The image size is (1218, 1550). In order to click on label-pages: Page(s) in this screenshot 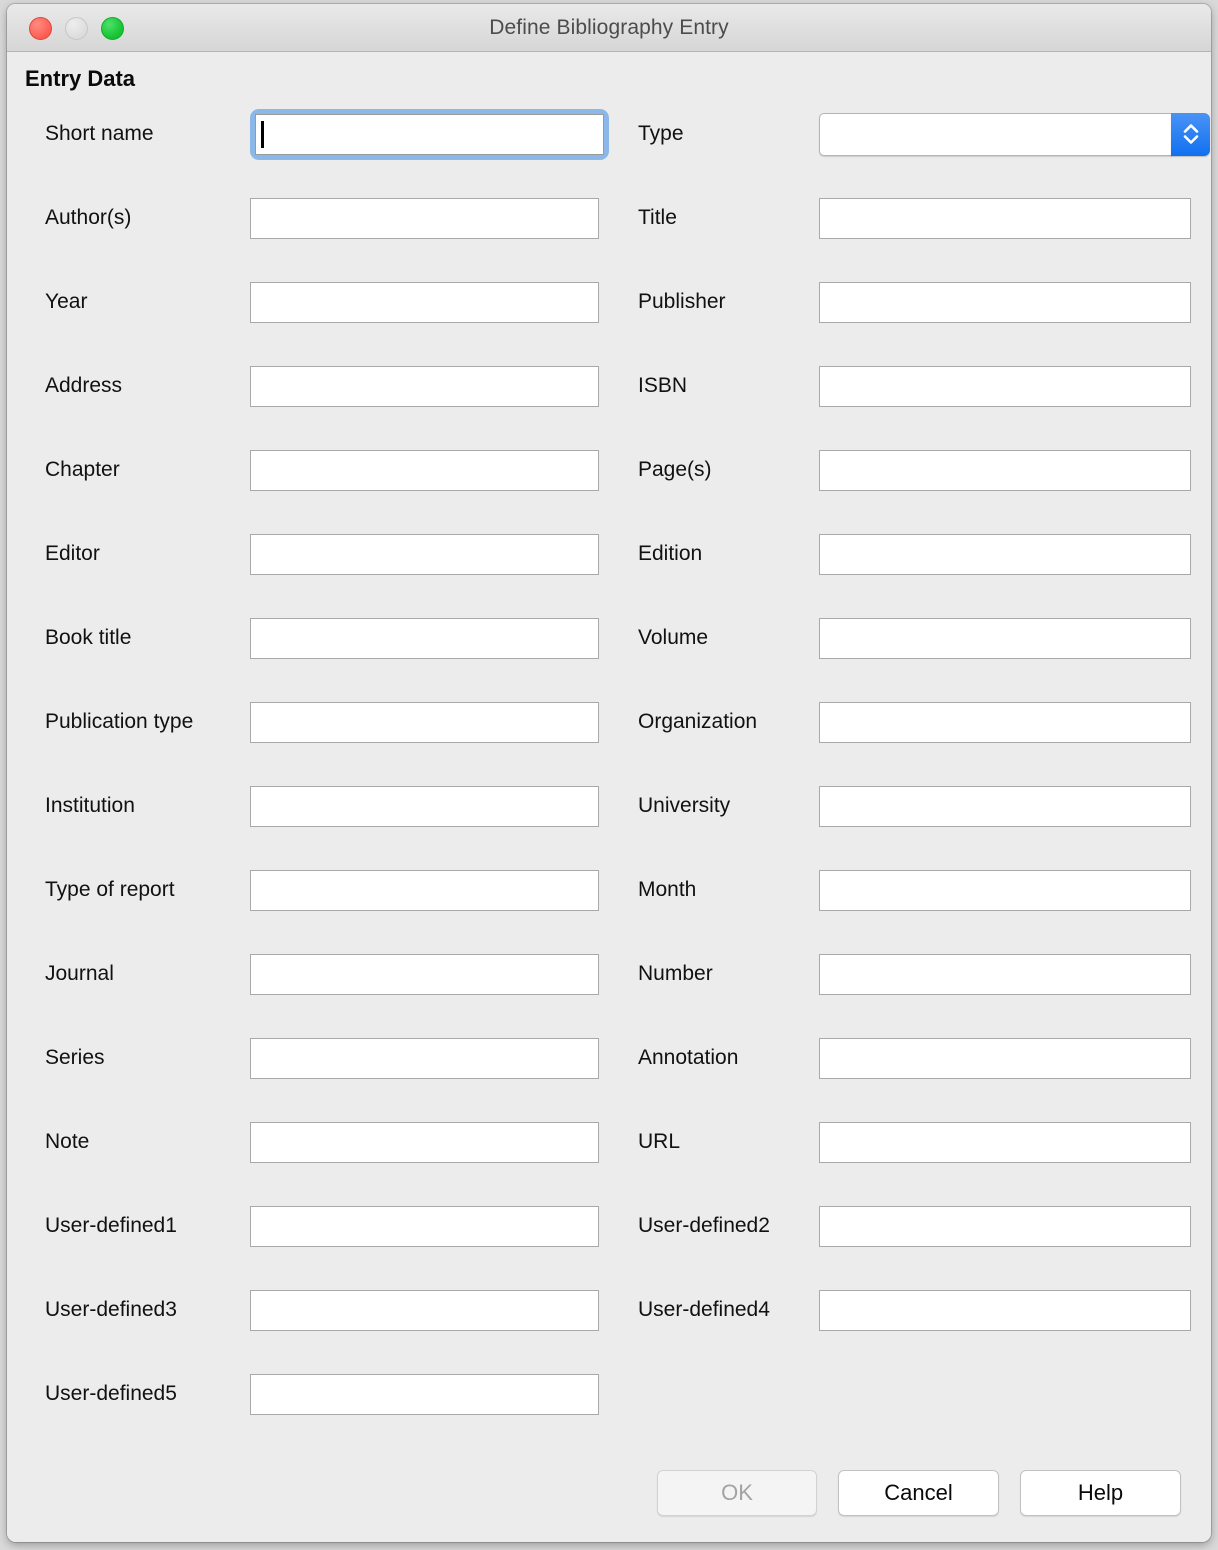, I will do `click(675, 469)`.